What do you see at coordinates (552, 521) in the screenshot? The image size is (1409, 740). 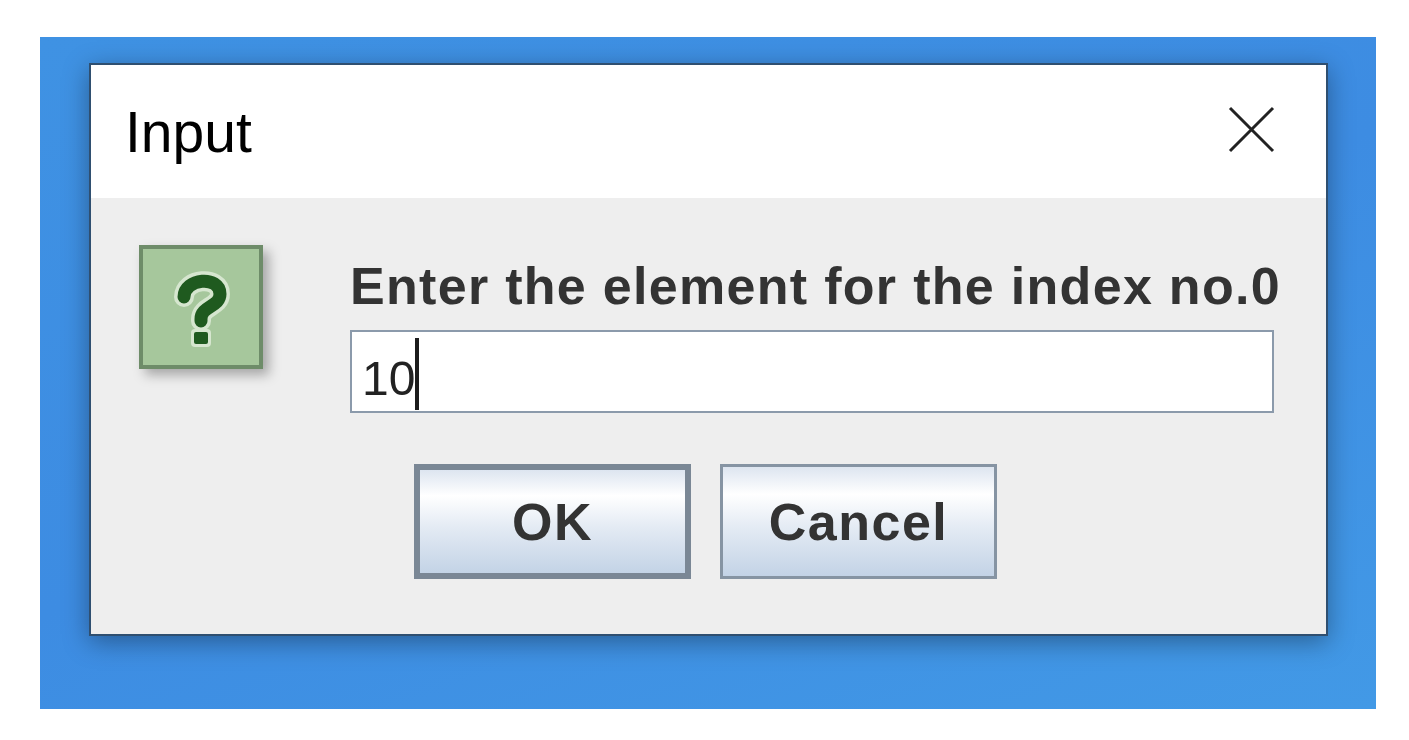 I see `dialog-button: OK` at bounding box center [552, 521].